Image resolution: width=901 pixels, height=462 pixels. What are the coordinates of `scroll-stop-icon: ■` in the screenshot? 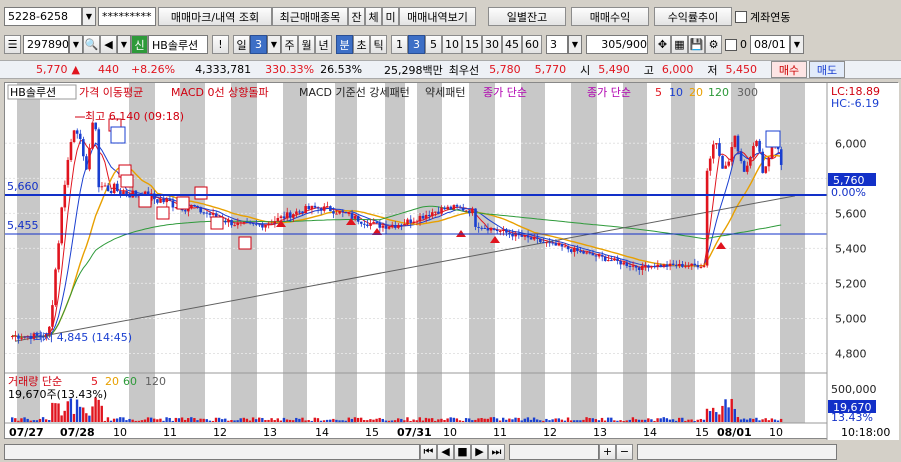 It's located at (462, 451).